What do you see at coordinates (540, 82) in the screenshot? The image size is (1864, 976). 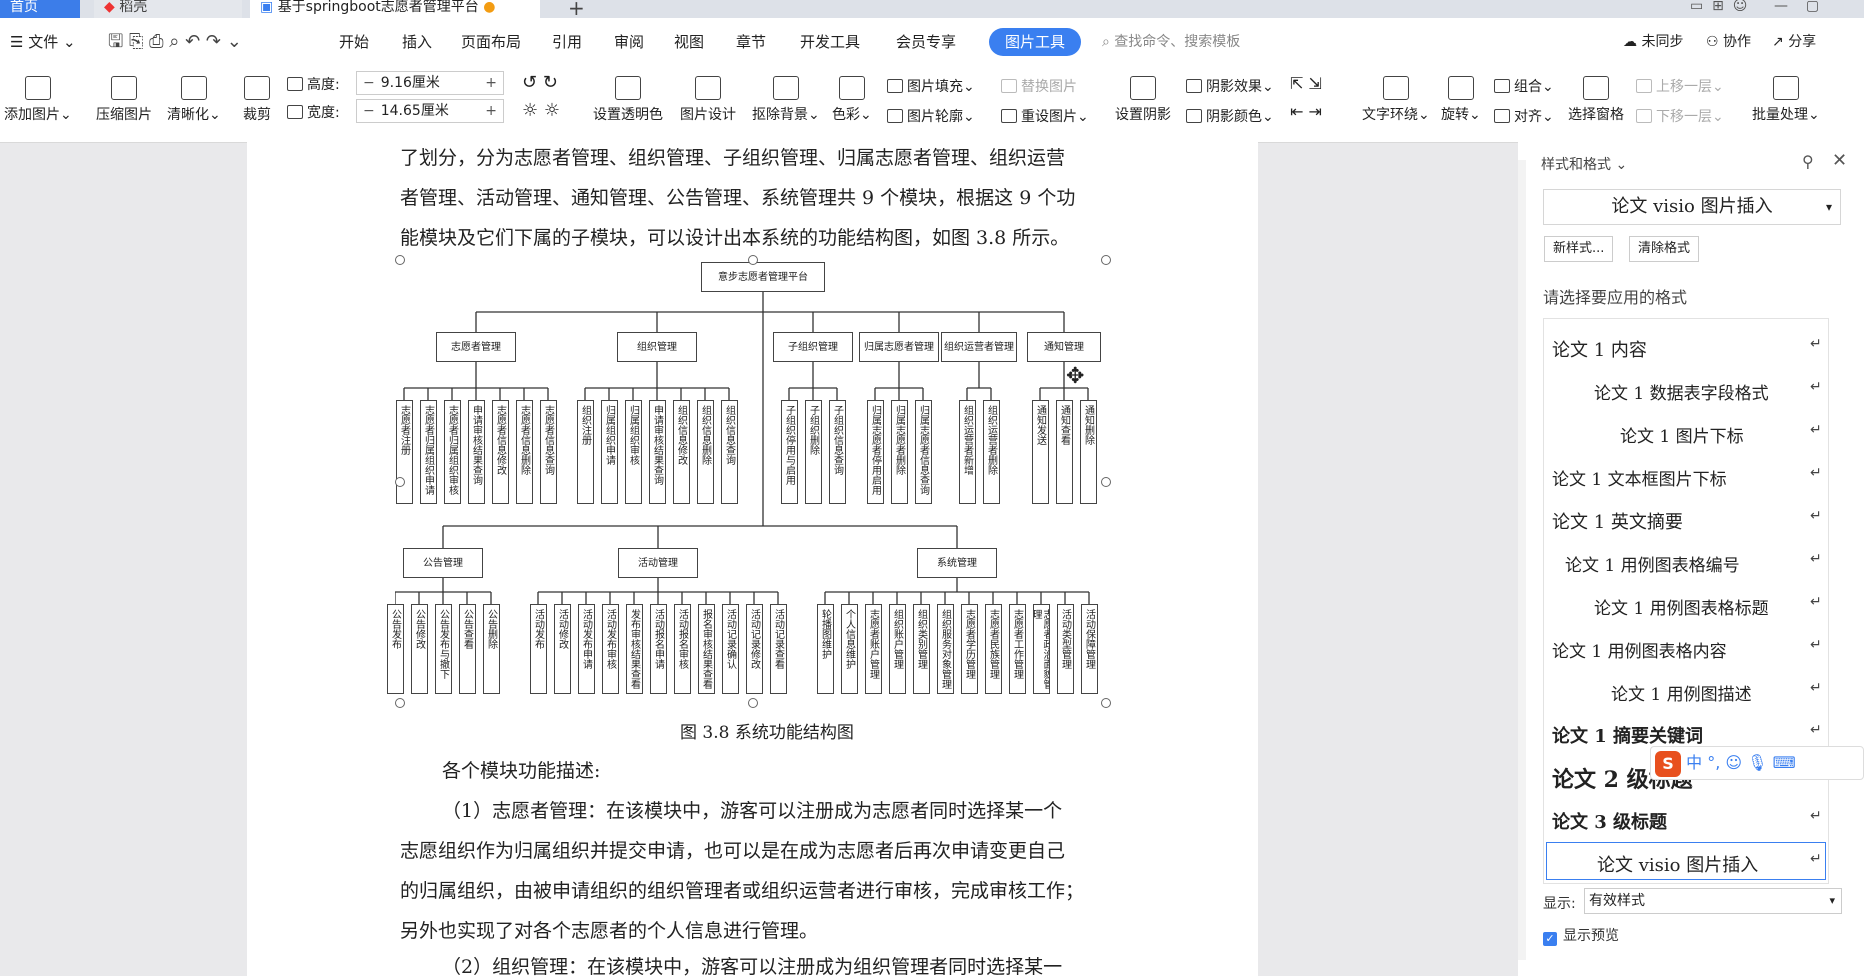 I see `rotate-left-icon: ↺ ↻` at bounding box center [540, 82].